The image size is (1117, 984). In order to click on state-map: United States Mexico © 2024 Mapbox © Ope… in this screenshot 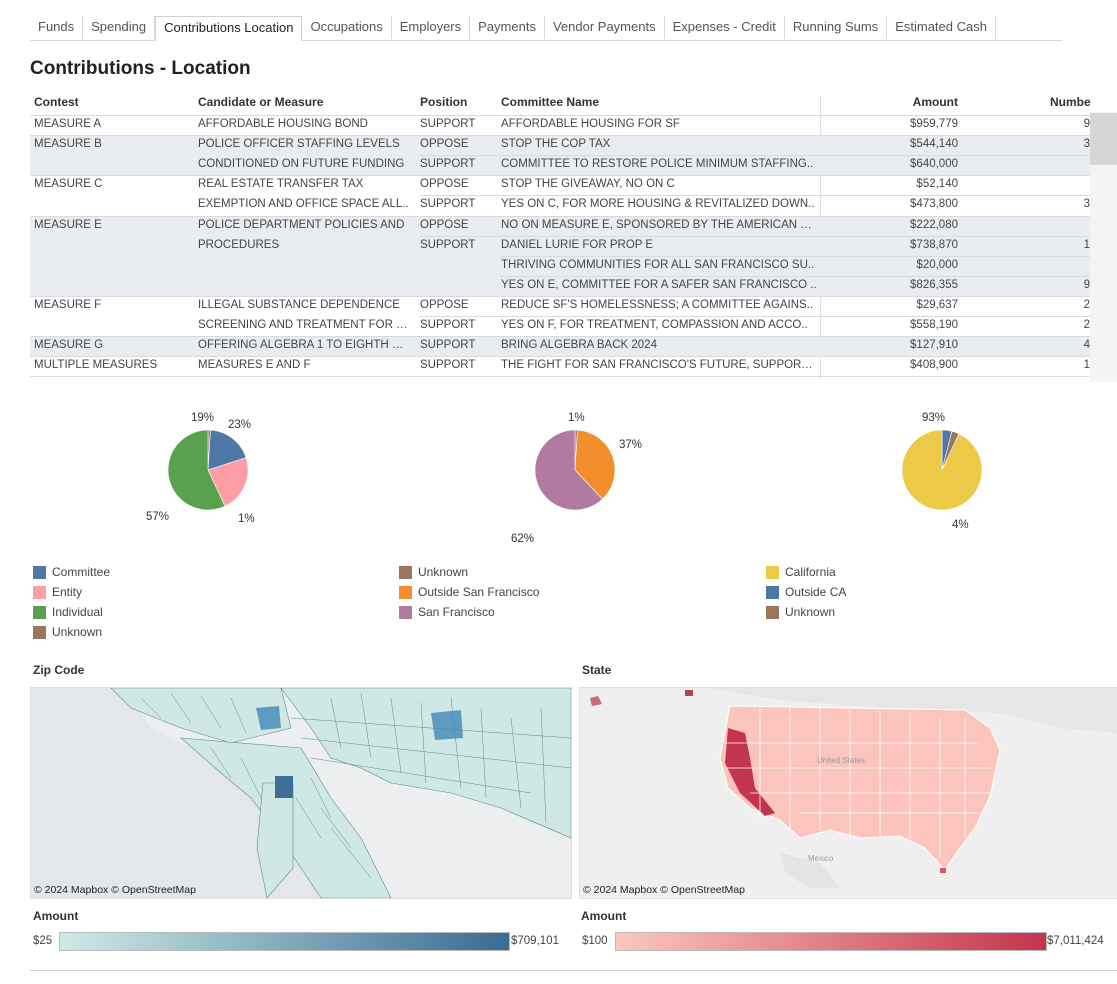, I will do `click(848, 793)`.